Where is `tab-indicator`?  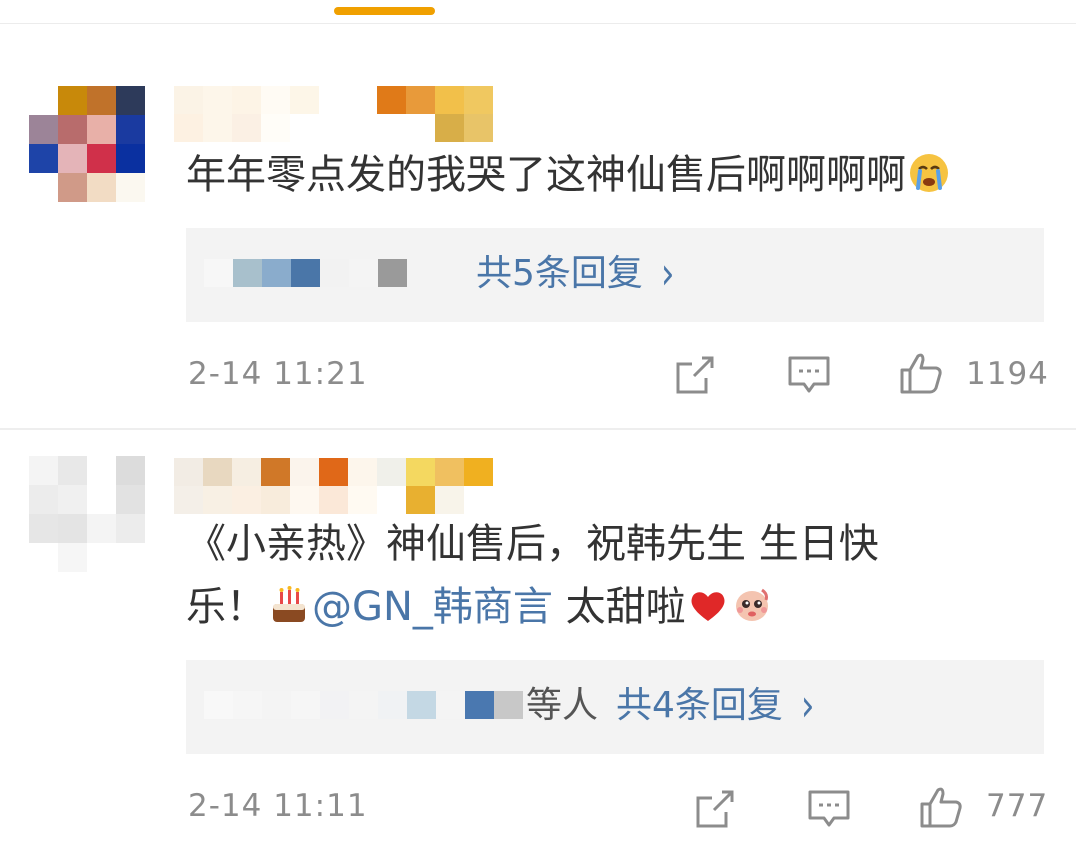
tab-indicator is located at coordinates (384, 11).